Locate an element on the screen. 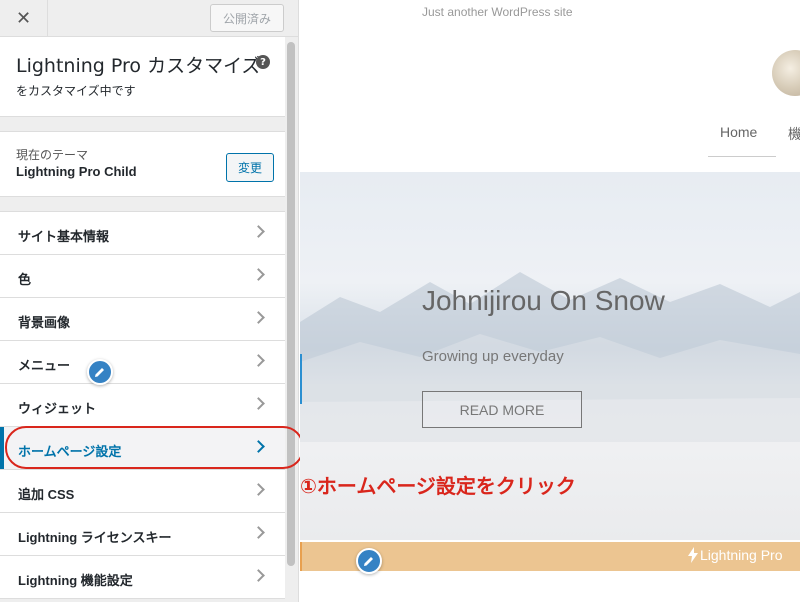 This screenshot has height=602, width=800. customizer-title: Lightning Pro カスタマイズ is located at coordinates (138, 64).